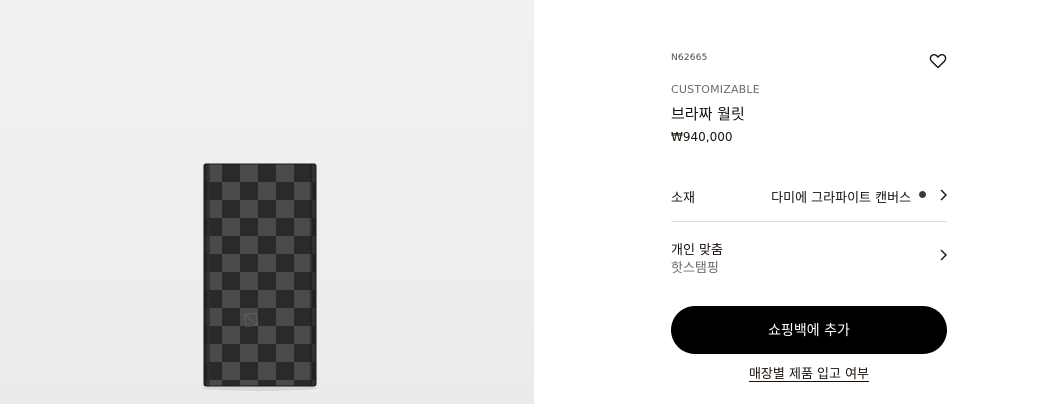 This screenshot has width=1062, height=404. I want to click on heart-icon, so click(938, 61).